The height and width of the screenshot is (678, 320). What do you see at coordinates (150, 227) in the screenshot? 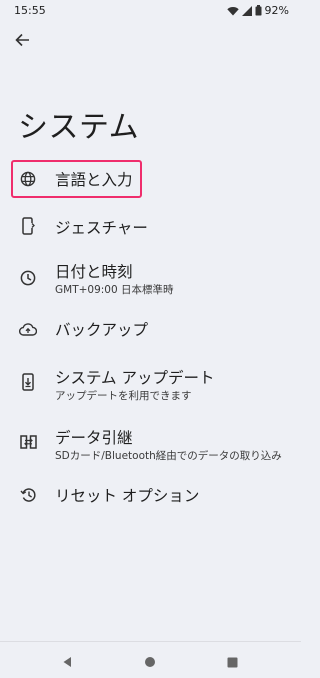
I see `menu-item-gesture: ジェスチャー` at bounding box center [150, 227].